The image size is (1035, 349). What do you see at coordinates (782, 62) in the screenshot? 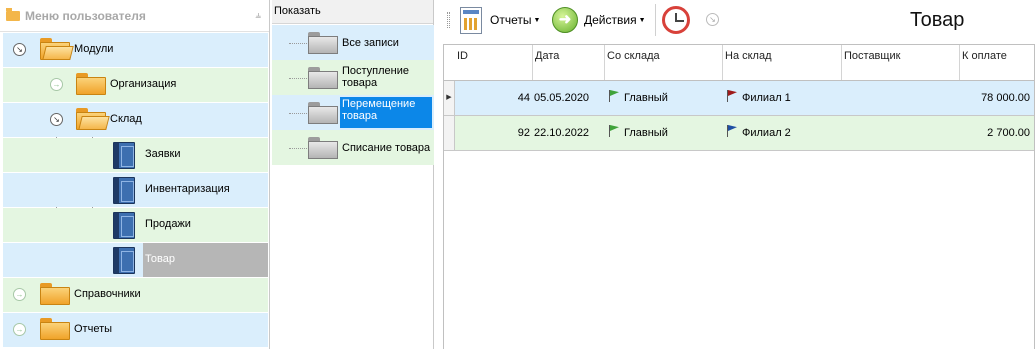
I see `column-header-to: На склад` at bounding box center [782, 62].